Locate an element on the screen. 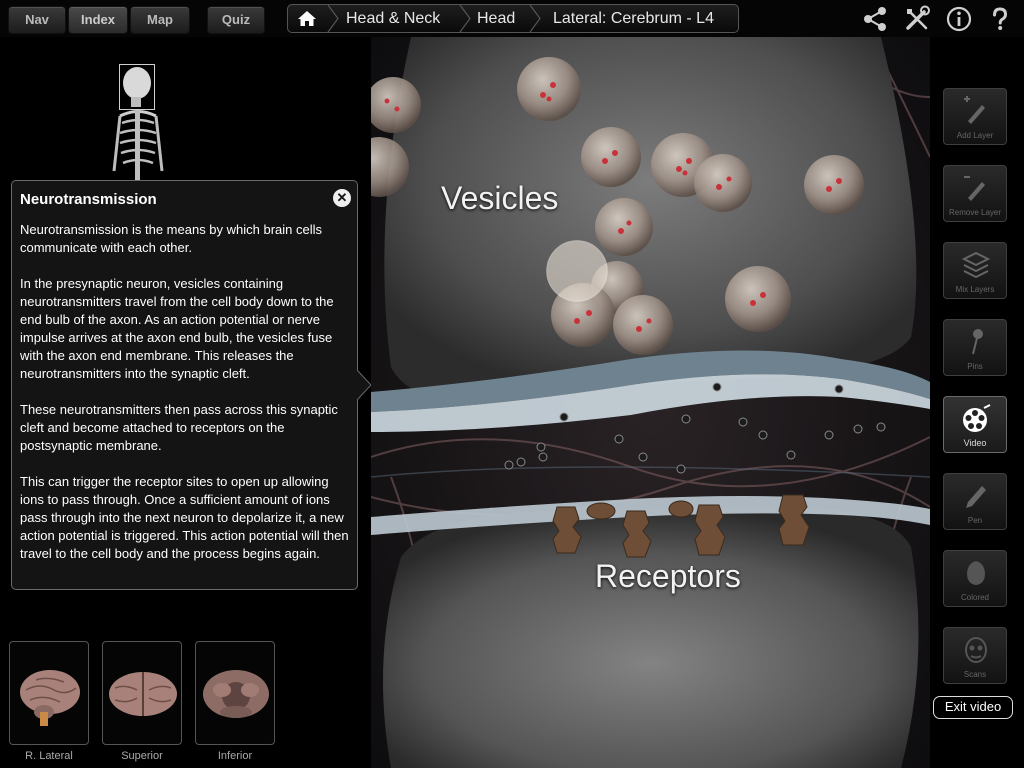  home-button is located at coordinates (307, 18).